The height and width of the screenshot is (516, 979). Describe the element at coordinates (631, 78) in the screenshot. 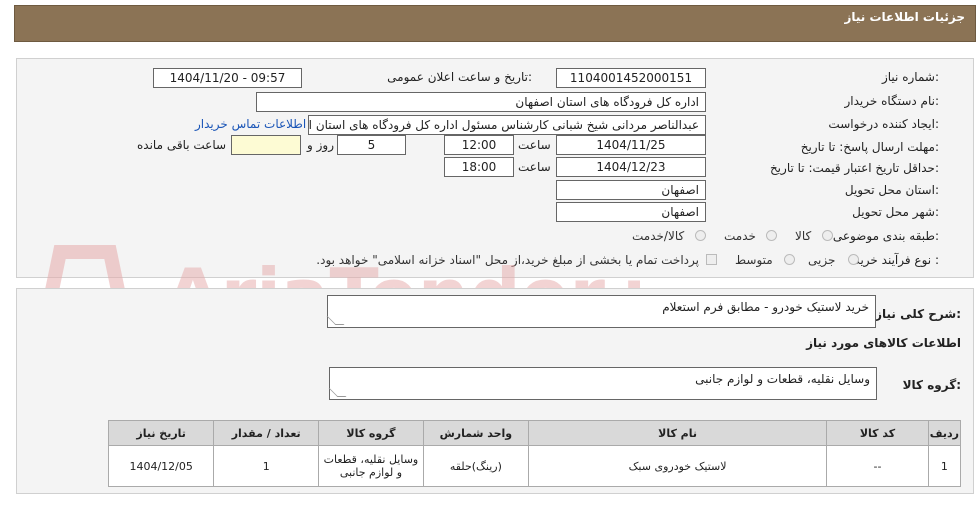

I see `need-number-field: 1104001452000151` at that location.